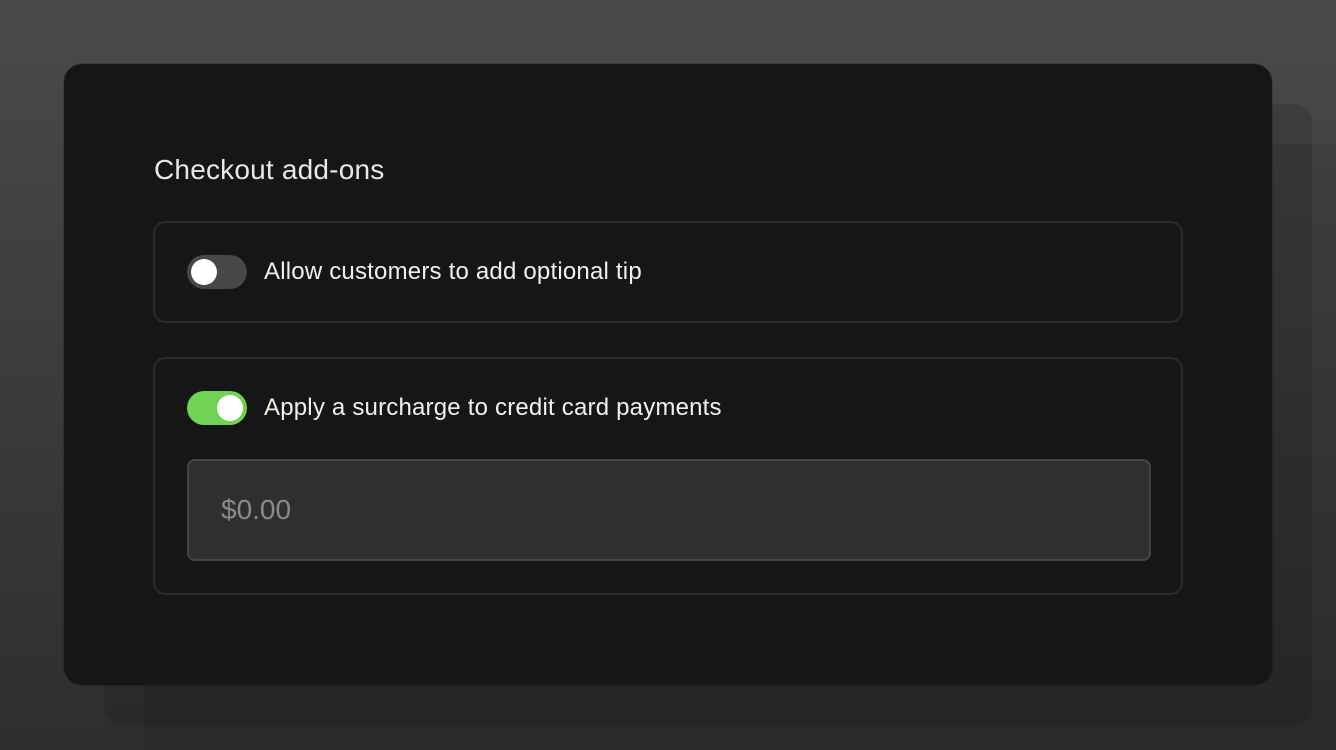 The image size is (1336, 750). What do you see at coordinates (669, 510) in the screenshot?
I see `surcharge-amount-input` at bounding box center [669, 510].